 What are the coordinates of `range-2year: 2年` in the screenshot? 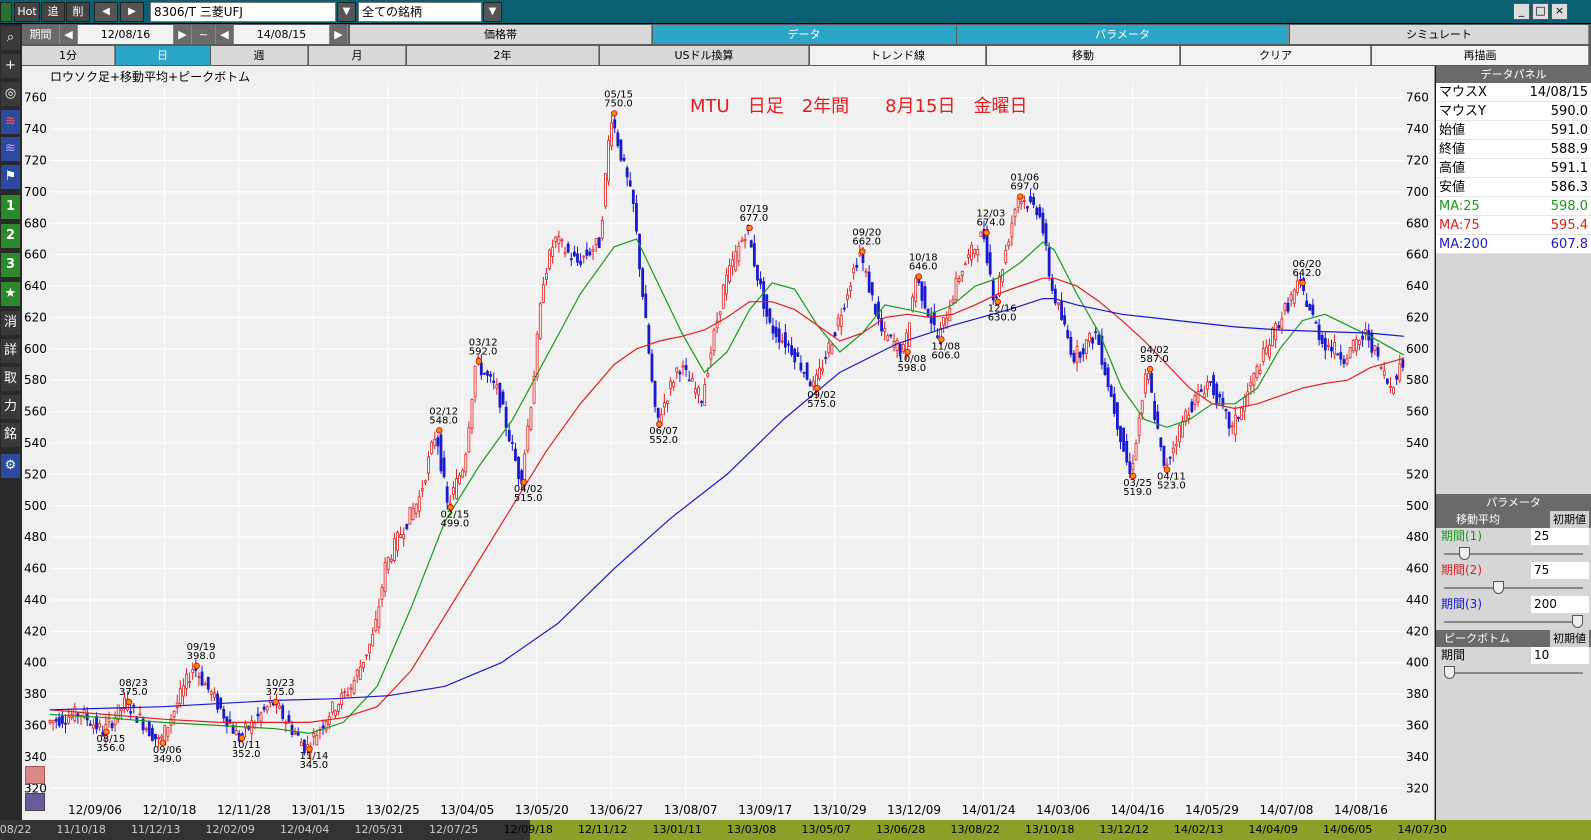 It's located at (503, 55).